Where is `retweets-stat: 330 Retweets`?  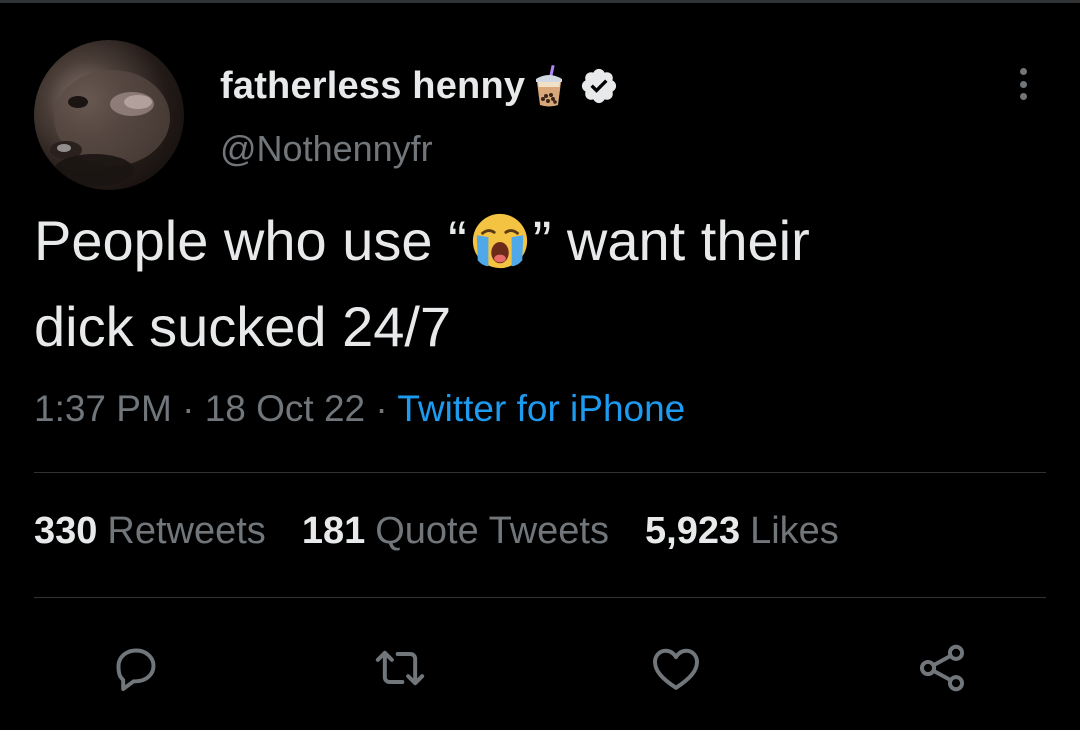
retweets-stat: 330 Retweets is located at coordinates (150, 531).